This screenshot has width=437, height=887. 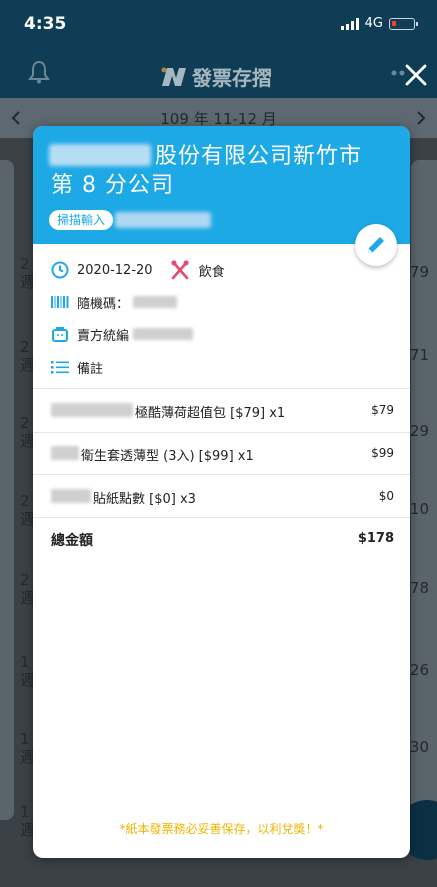 I want to click on app-title: 發票存摺, so click(x=232, y=78).